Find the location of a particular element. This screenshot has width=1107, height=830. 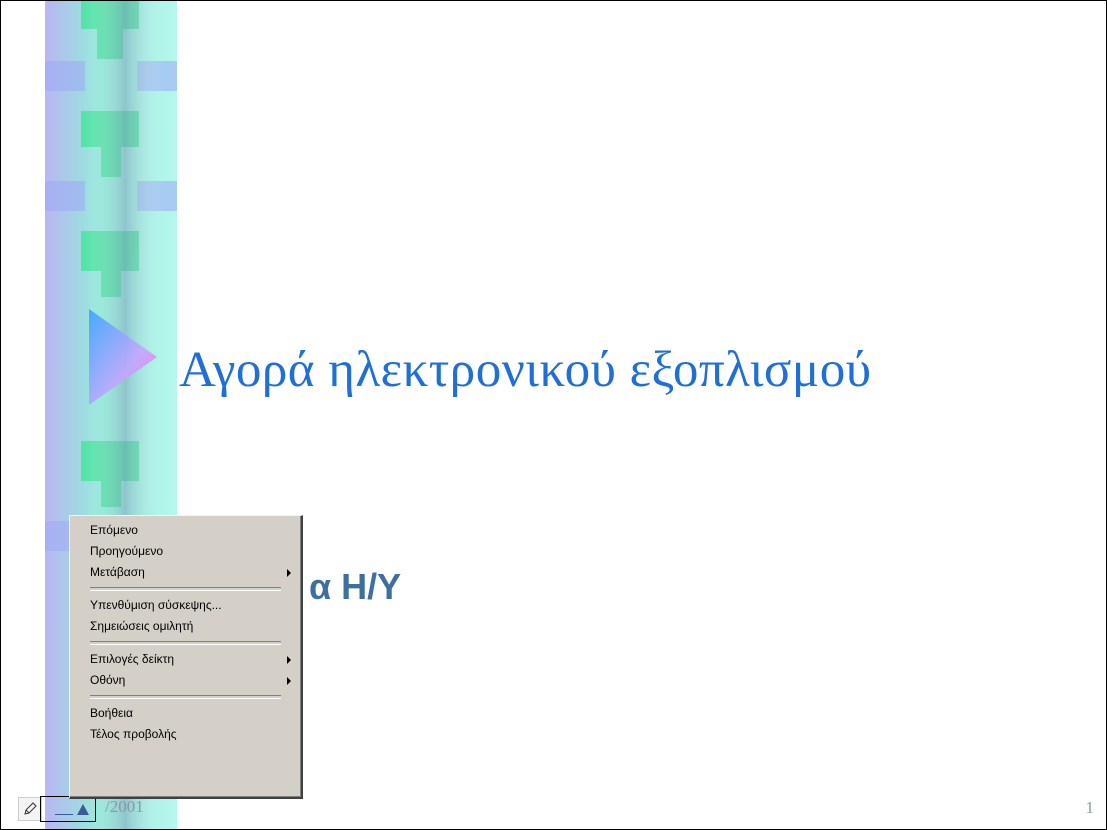

menu-item-pointer-options: Επιλογές δείκτη is located at coordinates (185, 659).